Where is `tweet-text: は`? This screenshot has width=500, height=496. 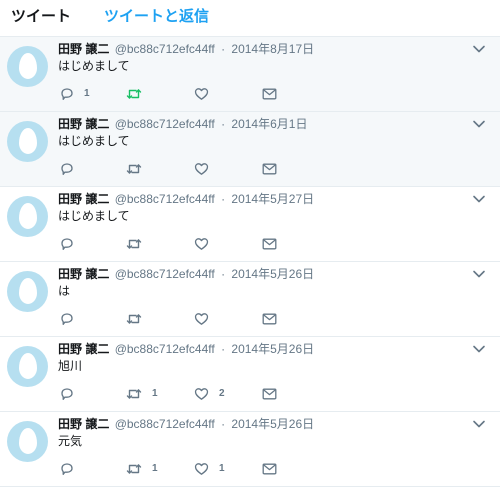
tweet-text: は is located at coordinates (64, 291).